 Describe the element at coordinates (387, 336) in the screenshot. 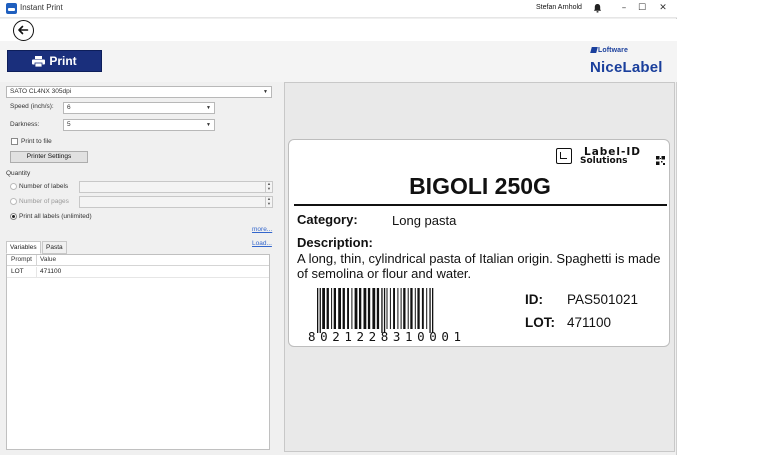

I see `barcode-digits: 8021228310001` at that location.